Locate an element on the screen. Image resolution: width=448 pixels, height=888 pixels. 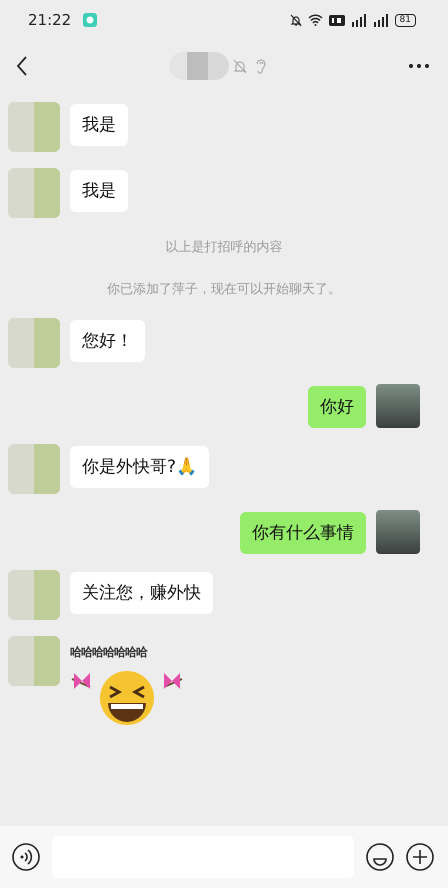
system-notice: 以上是打招呼的内容 is located at coordinates (224, 247).